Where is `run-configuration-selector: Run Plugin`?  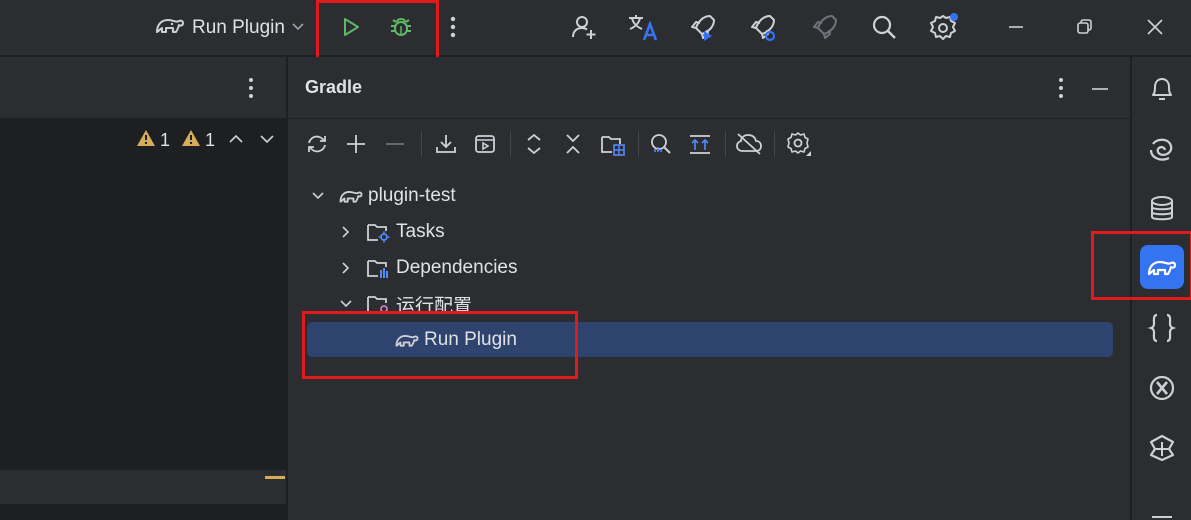
run-configuration-selector: Run Plugin is located at coordinates (229, 28).